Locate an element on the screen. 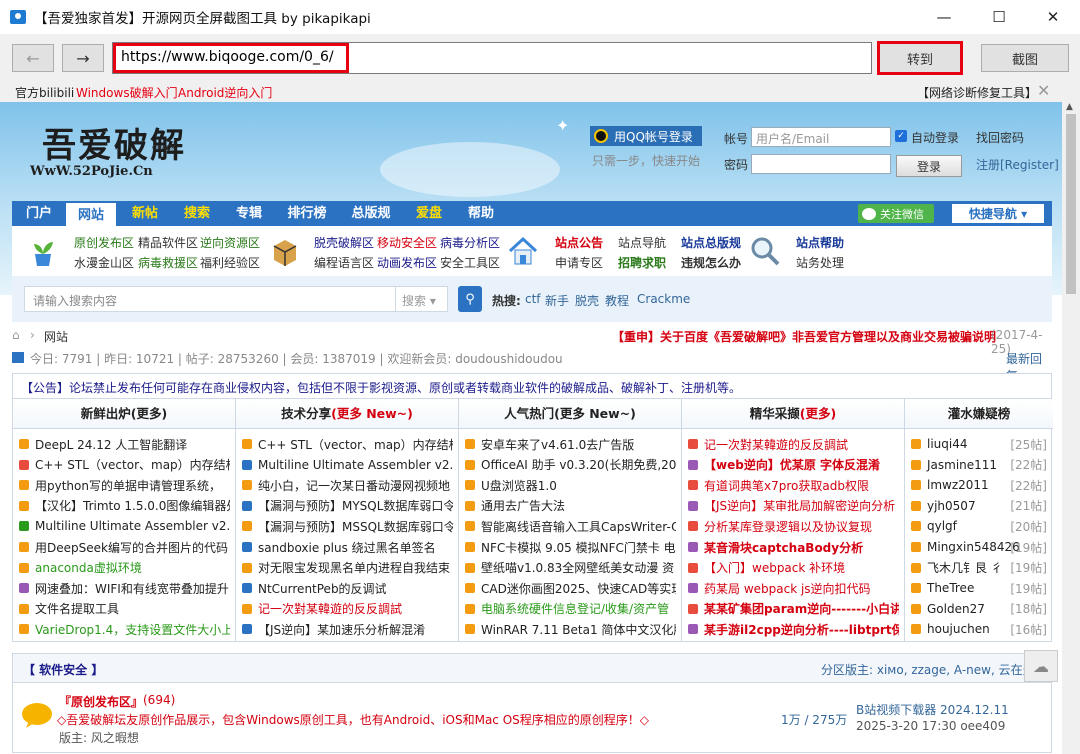 Image resolution: width=1080 pixels, height=754 pixels. search-input: 请输入搜索内容 is located at coordinates (210, 299).